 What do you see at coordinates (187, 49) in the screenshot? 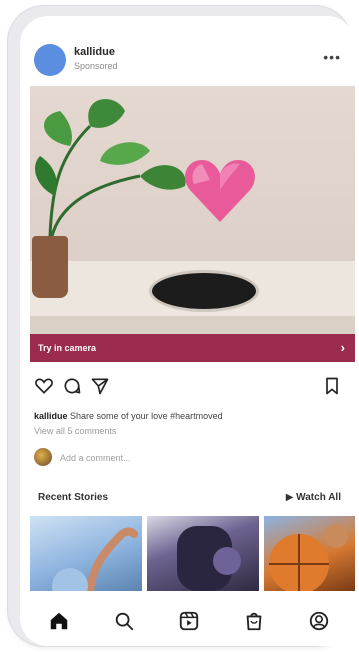
I see `post-header: kallidue Sponsored •••` at bounding box center [187, 49].